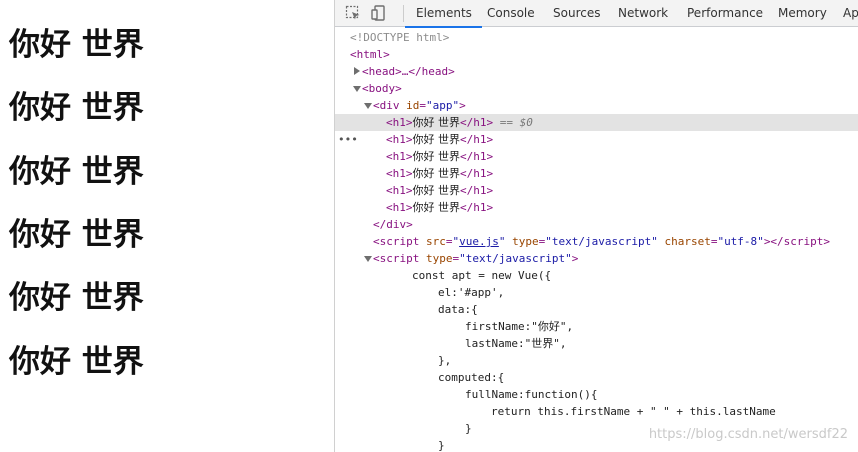  Describe the element at coordinates (596, 309) in the screenshot. I see `js-line: data:{` at that location.